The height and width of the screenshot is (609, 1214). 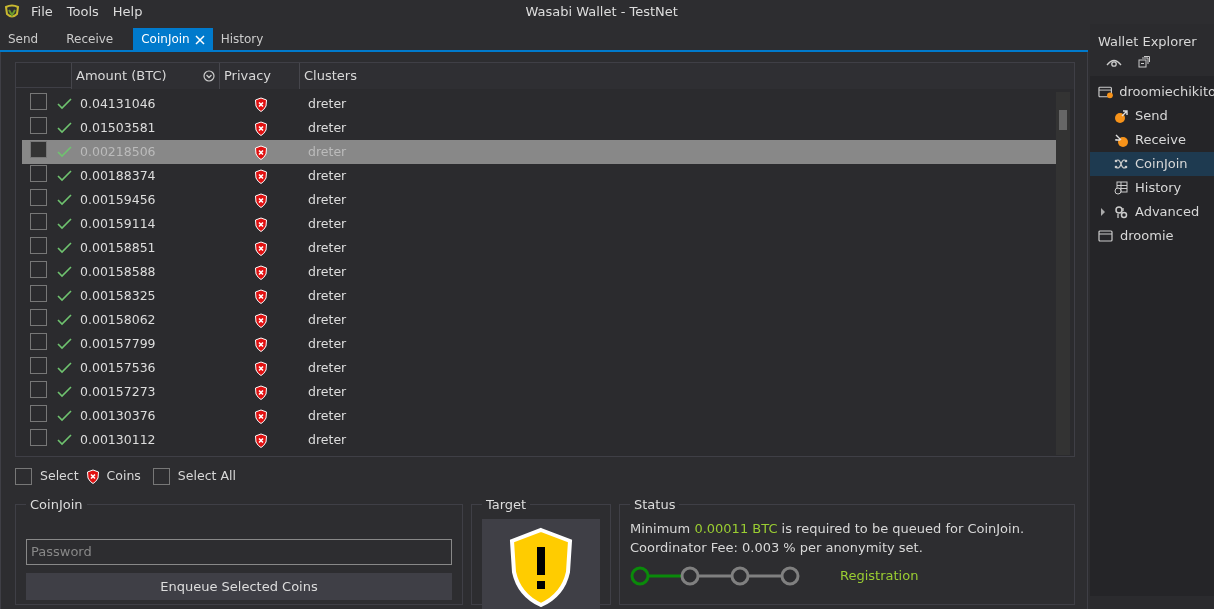 I want to click on receive-icon, so click(x=1121, y=139).